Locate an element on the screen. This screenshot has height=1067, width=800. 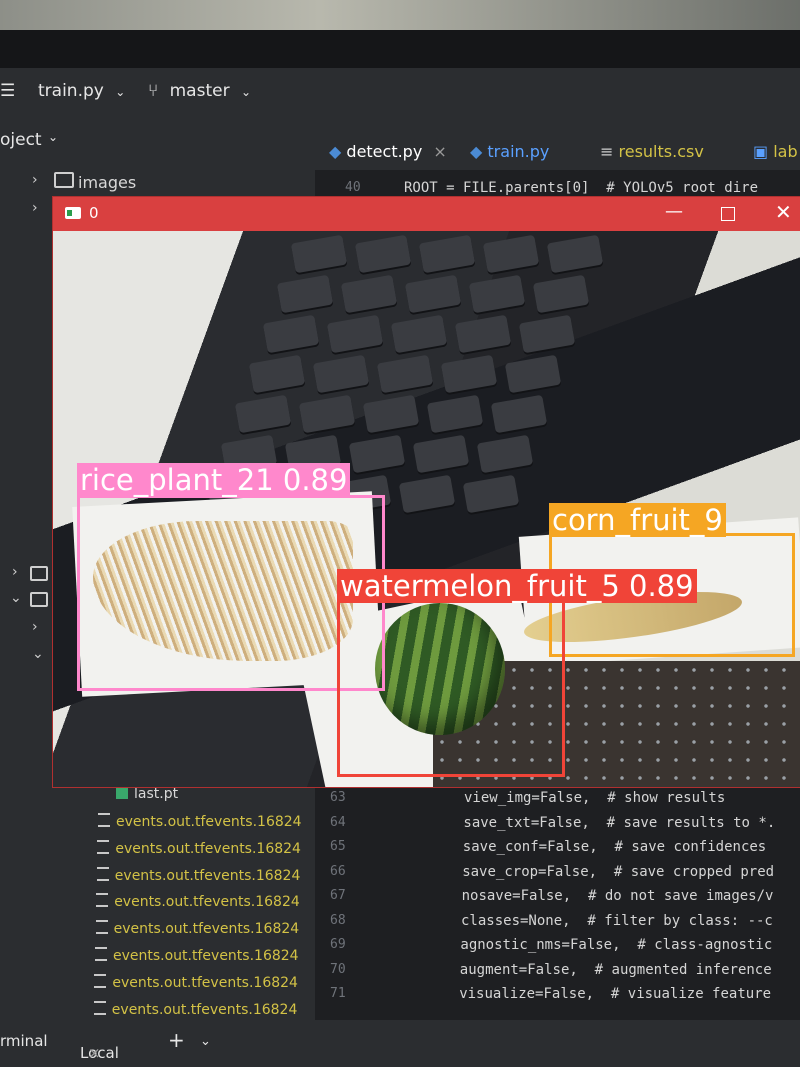
tree-item-images: images is located at coordinates (95, 182).